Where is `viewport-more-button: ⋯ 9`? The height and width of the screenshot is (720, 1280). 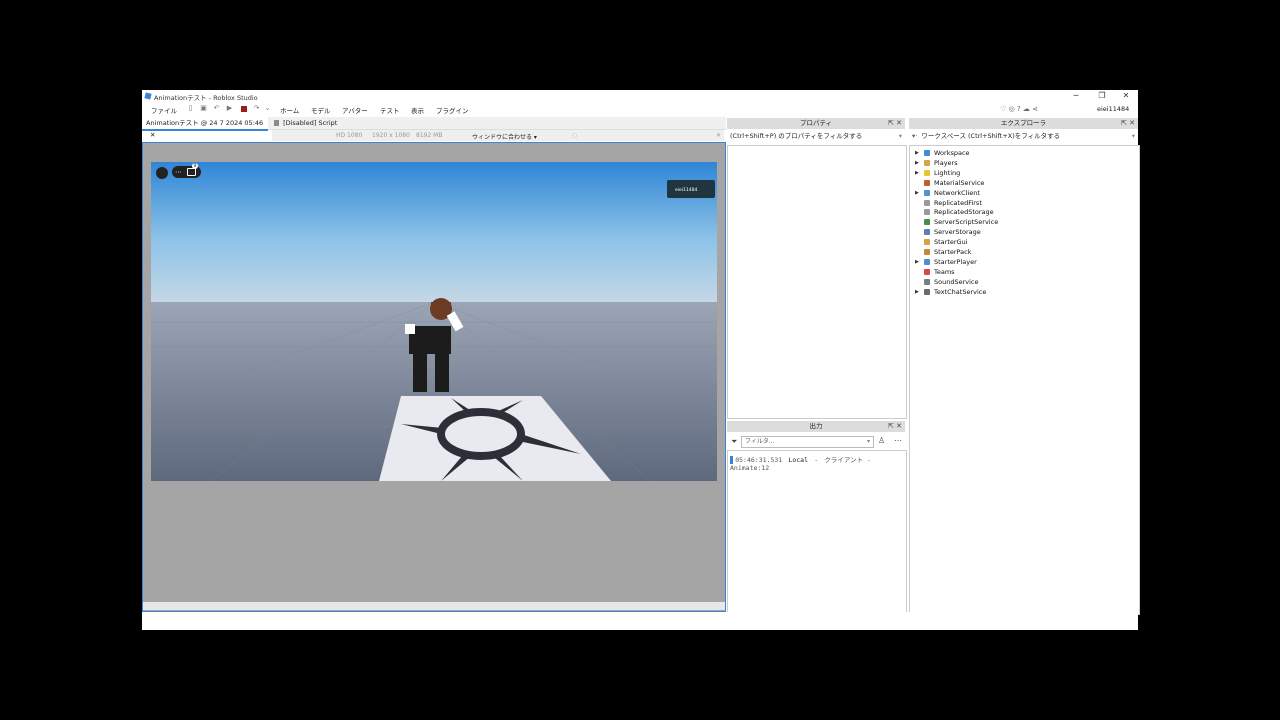 viewport-more-button: ⋯ 9 is located at coordinates (186, 170).